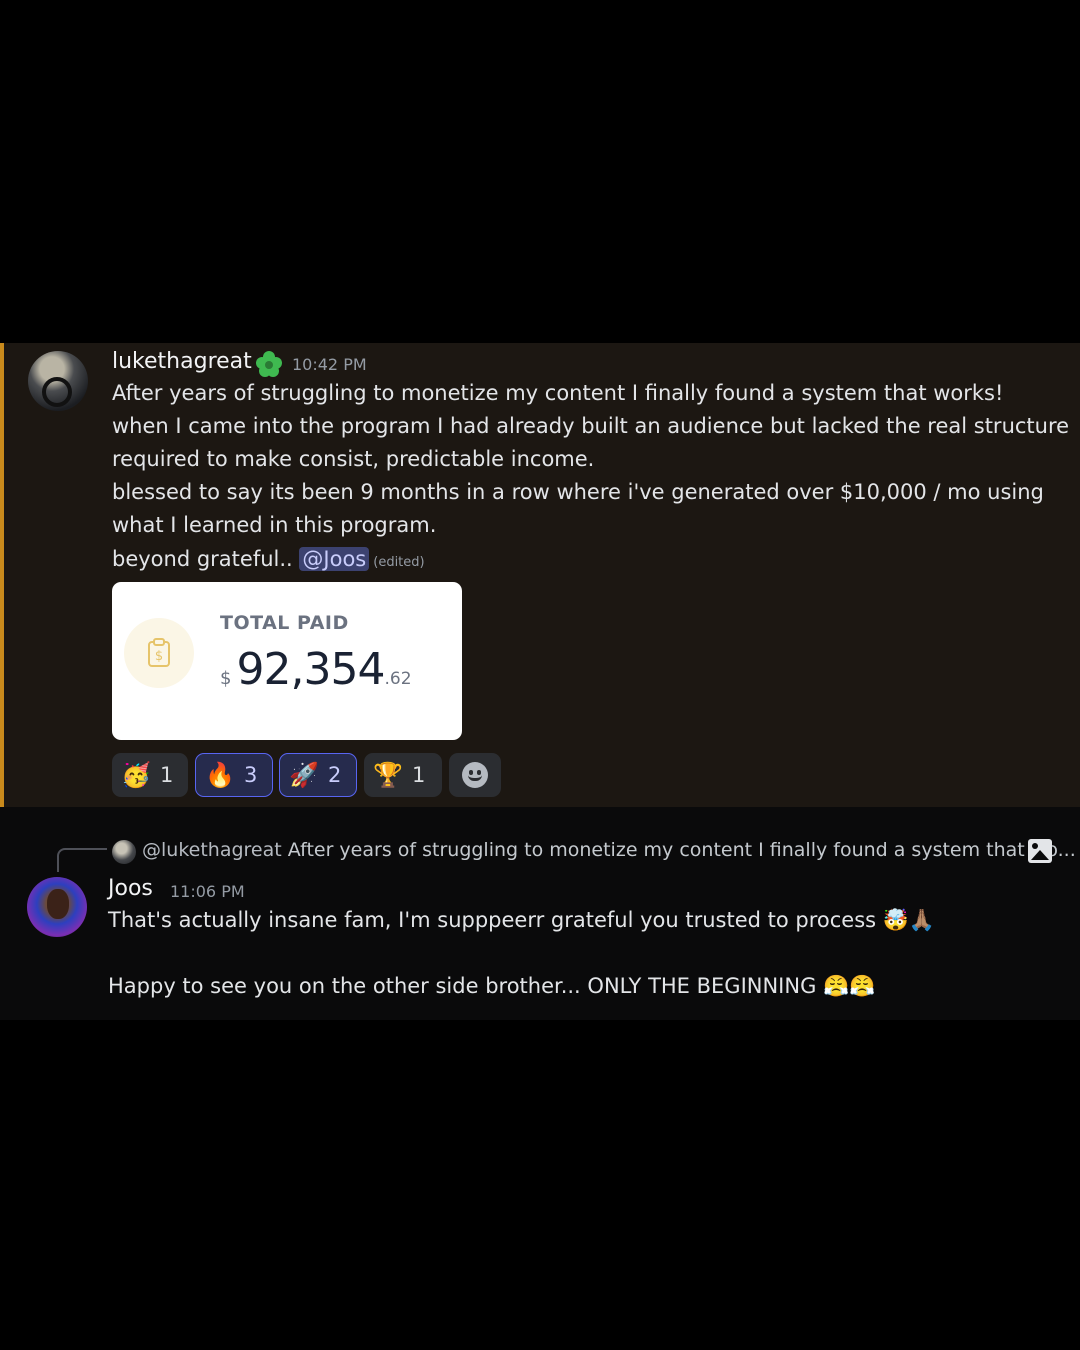  I want to click on card-label: TOTAL PAID, so click(284, 623).